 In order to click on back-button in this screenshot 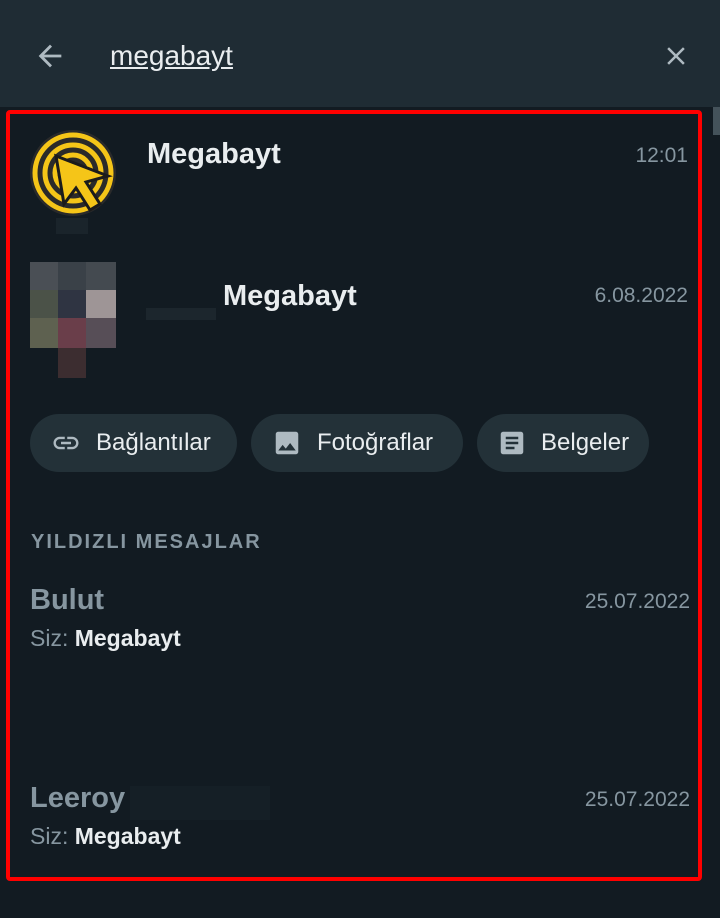, I will do `click(50, 56)`.